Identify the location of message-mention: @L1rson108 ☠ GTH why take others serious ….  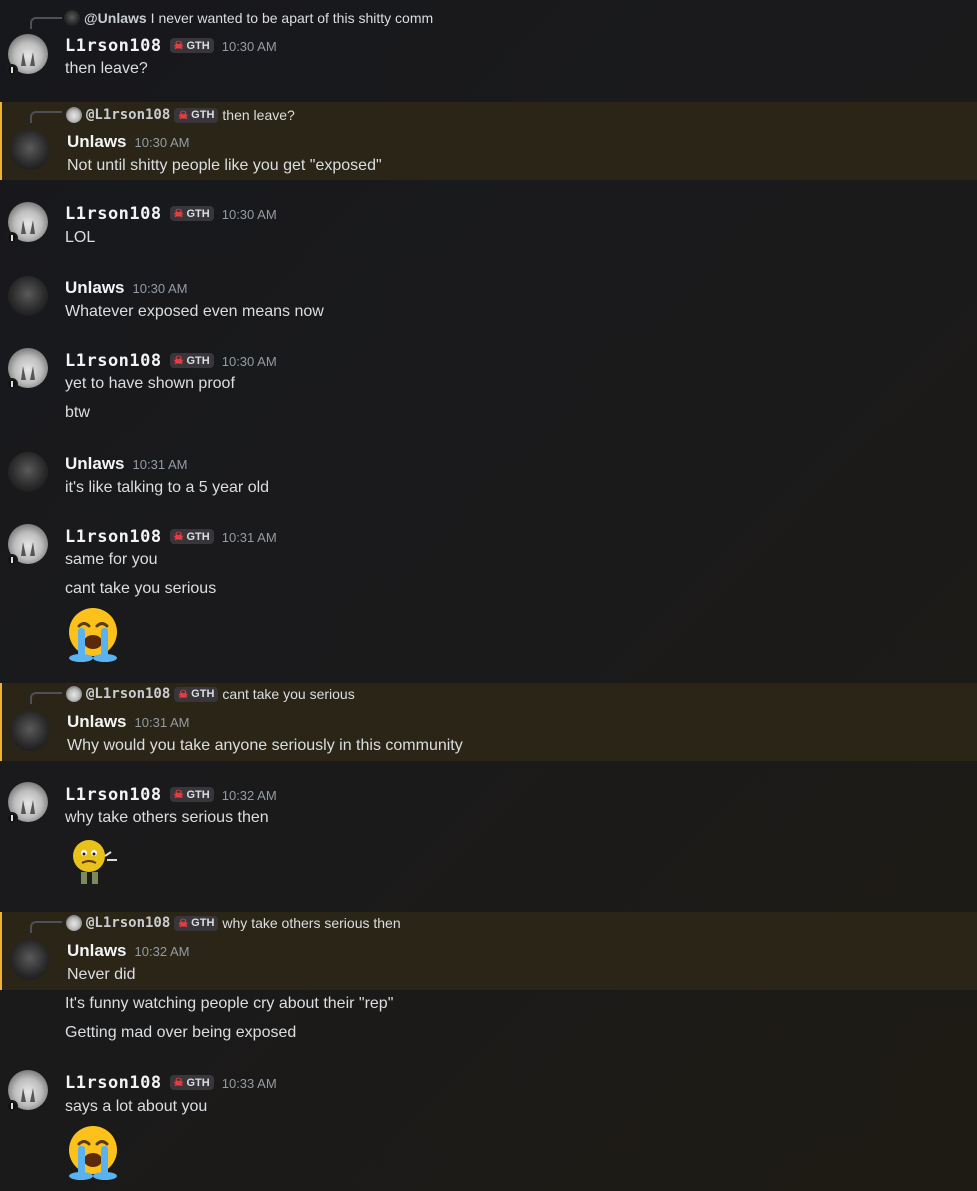
(488, 951).